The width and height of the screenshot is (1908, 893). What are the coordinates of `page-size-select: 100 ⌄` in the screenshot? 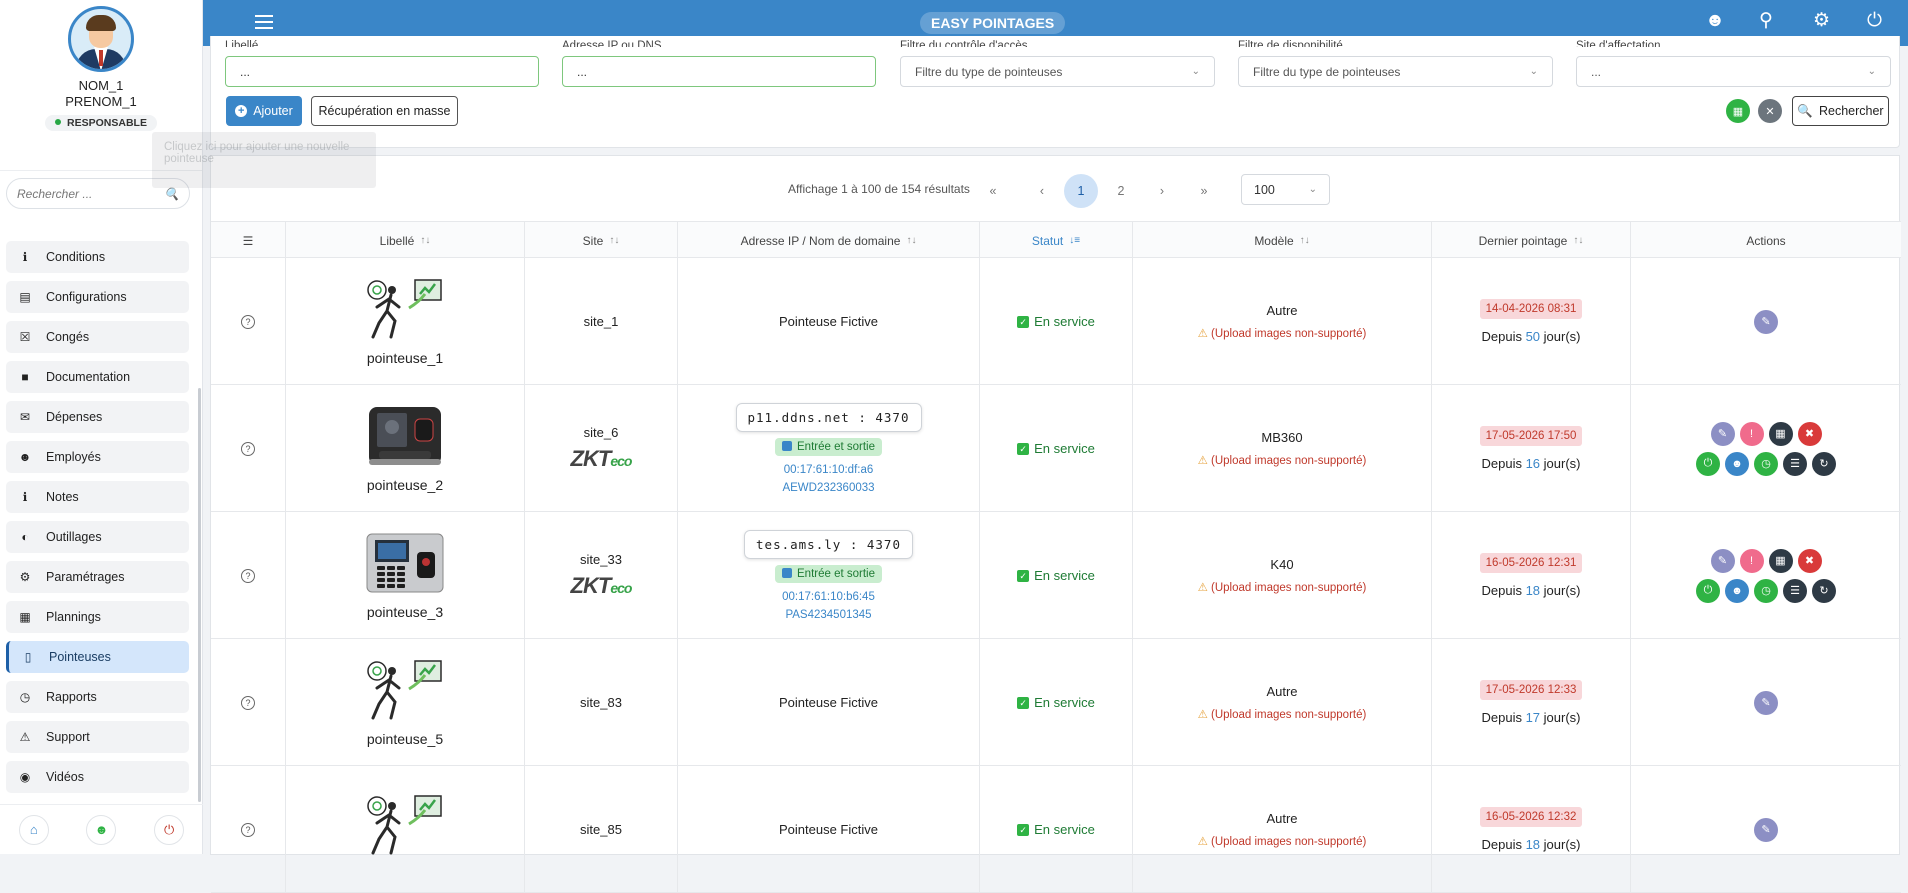 It's located at (1285, 189).